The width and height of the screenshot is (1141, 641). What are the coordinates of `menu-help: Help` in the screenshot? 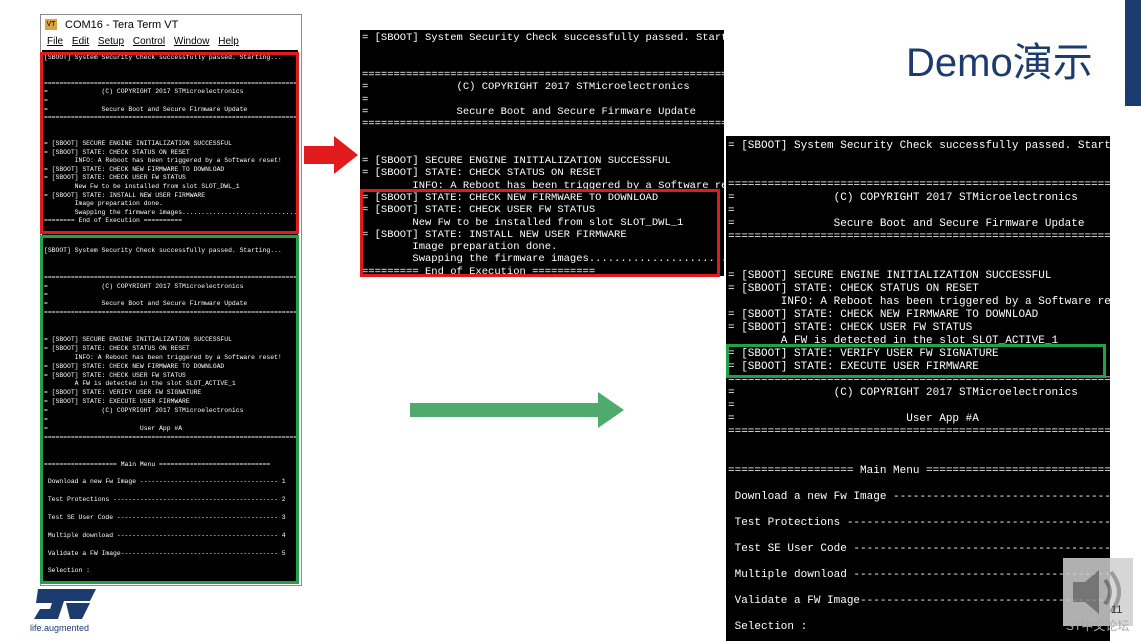 It's located at (228, 41).